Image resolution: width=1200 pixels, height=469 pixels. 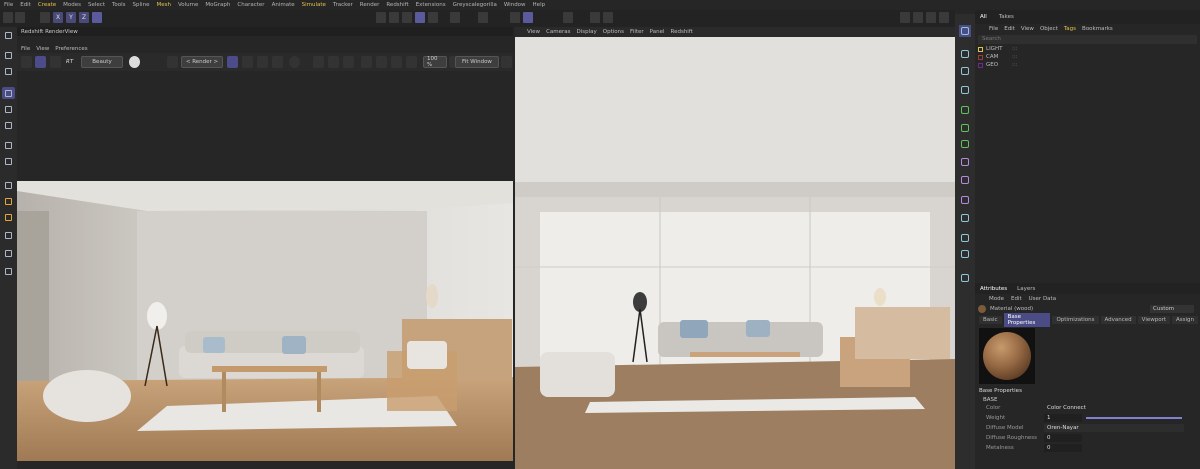 I want to click on fit-window-select: Fit Window, so click(x=477, y=62).